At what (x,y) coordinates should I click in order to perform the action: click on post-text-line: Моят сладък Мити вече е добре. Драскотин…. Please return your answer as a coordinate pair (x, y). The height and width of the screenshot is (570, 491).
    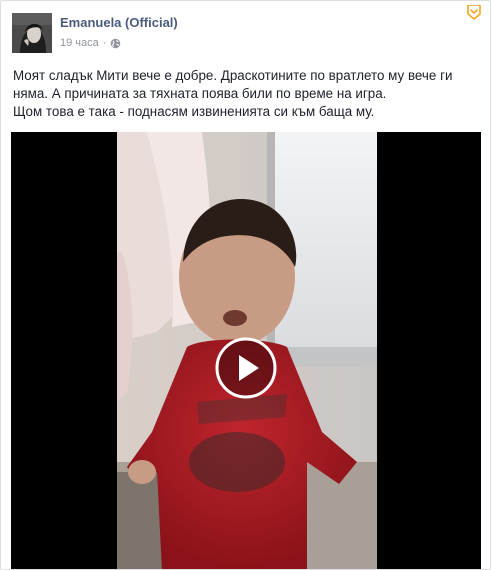
    Looking at the image, I should click on (233, 75).